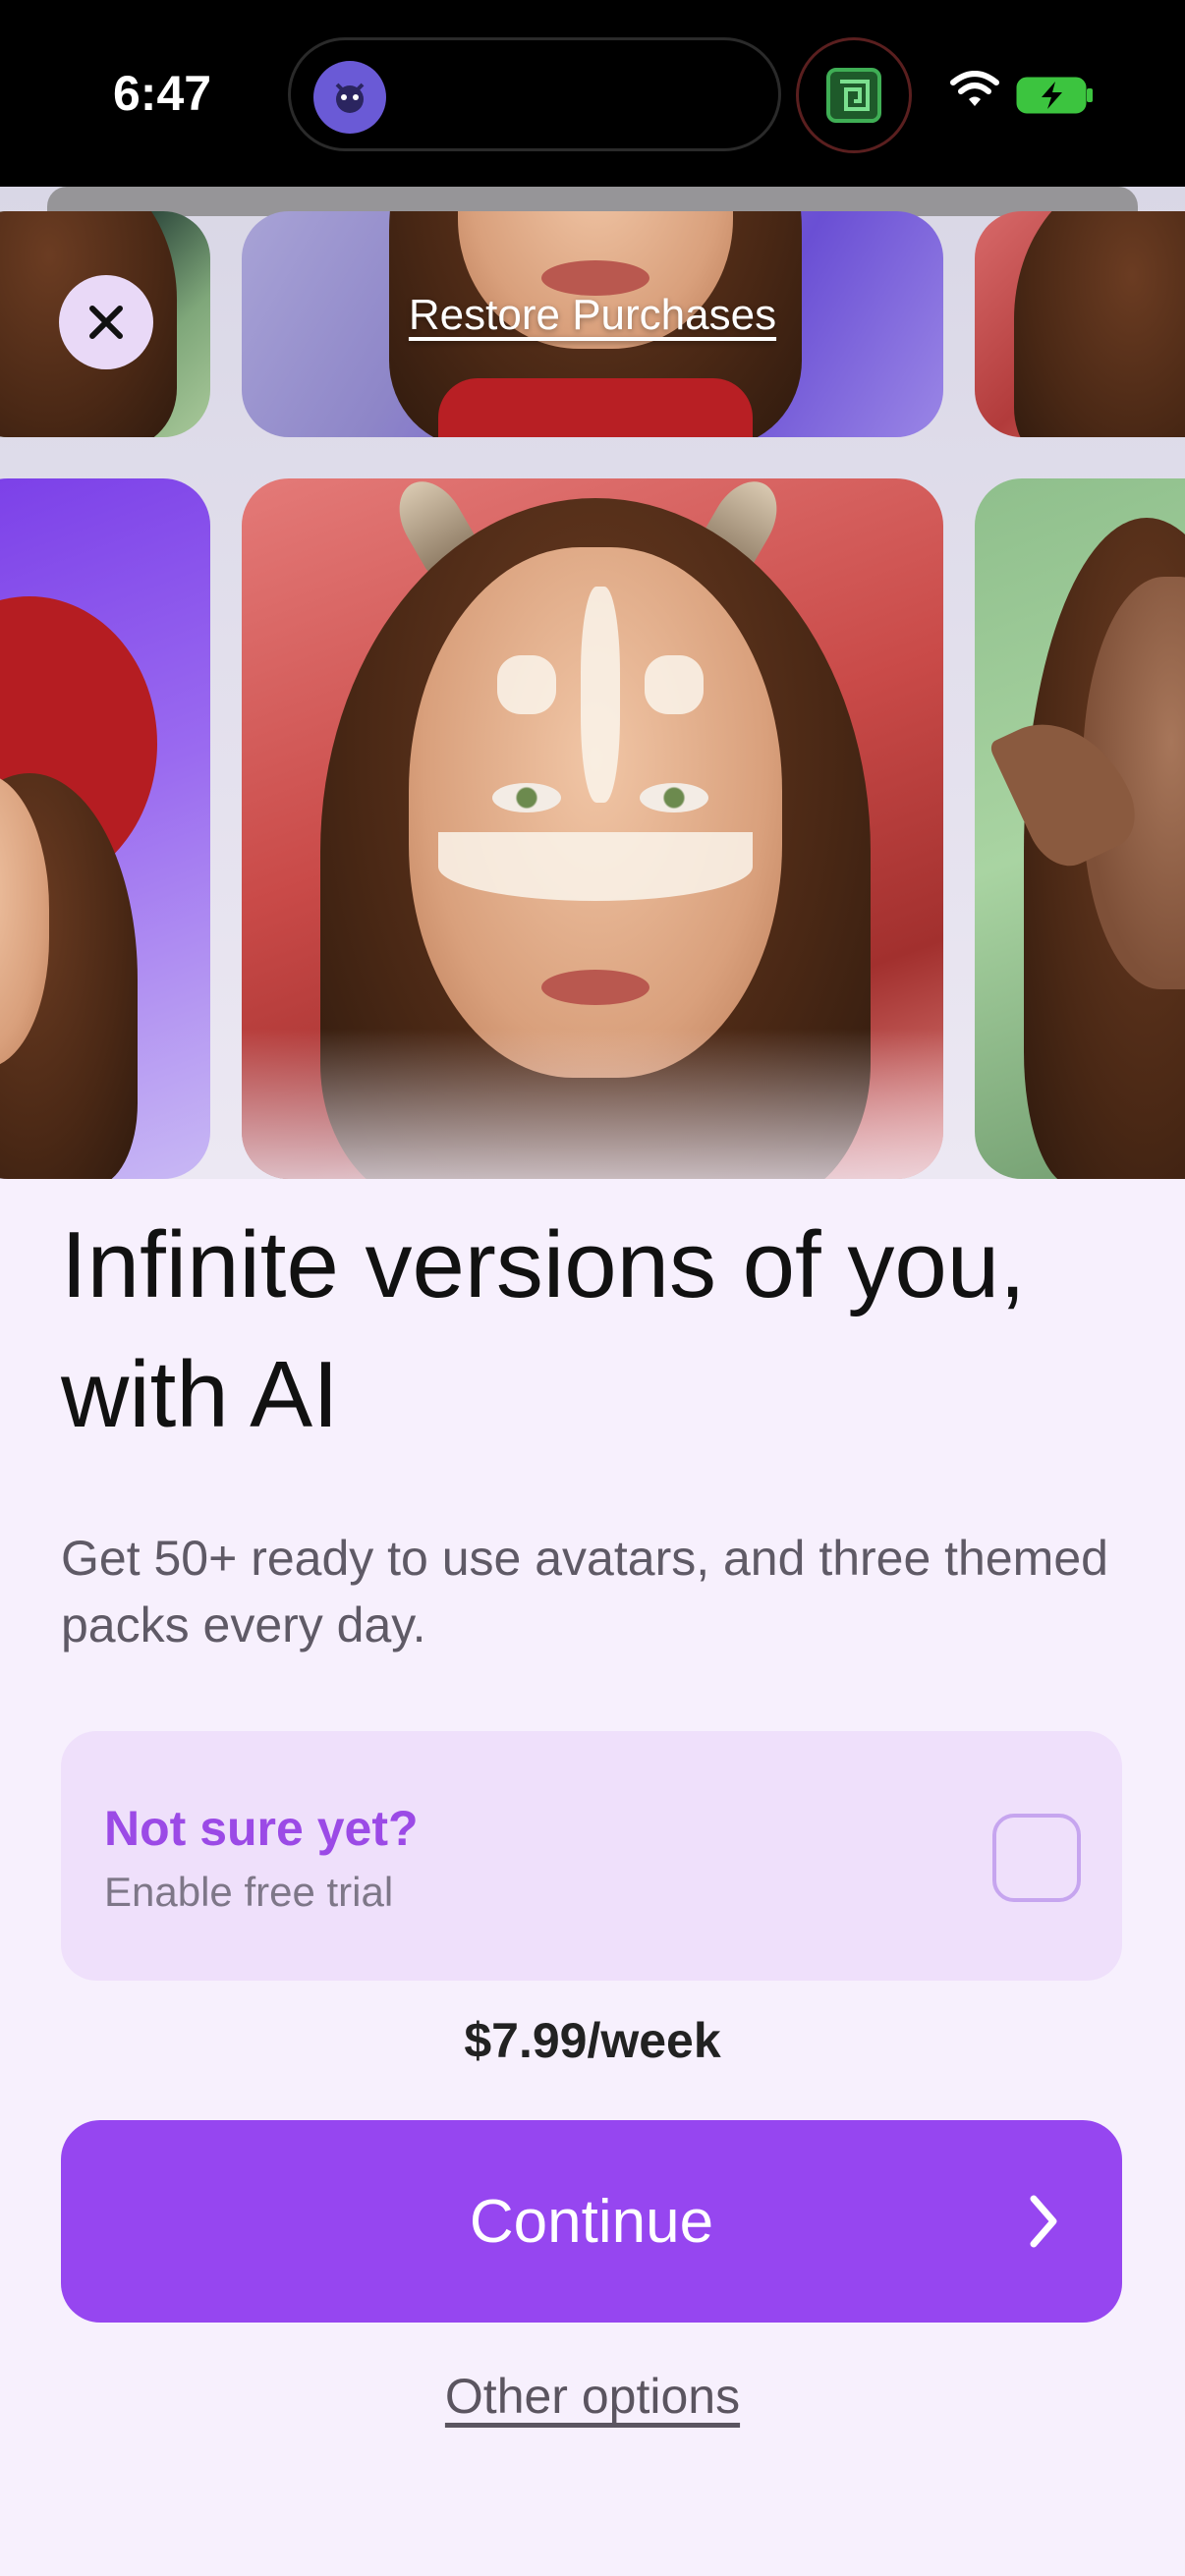 This screenshot has height=2576, width=1185. What do you see at coordinates (534, 94) in the screenshot?
I see `dynamic-island` at bounding box center [534, 94].